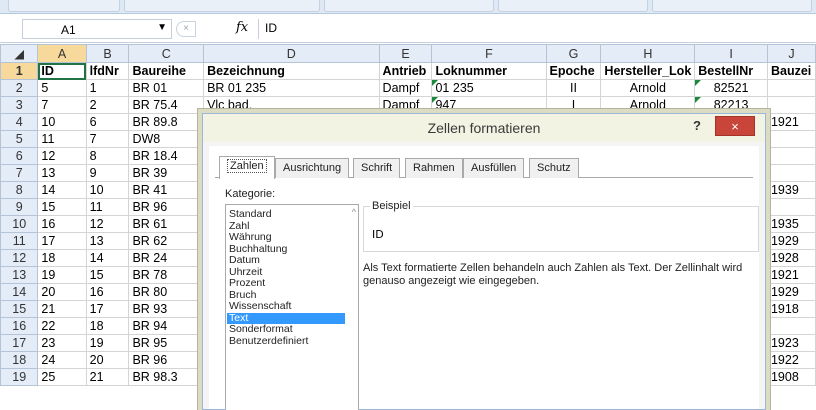 This screenshot has height=410, width=816. What do you see at coordinates (573, 88) in the screenshot?
I see `cell: II` at bounding box center [573, 88].